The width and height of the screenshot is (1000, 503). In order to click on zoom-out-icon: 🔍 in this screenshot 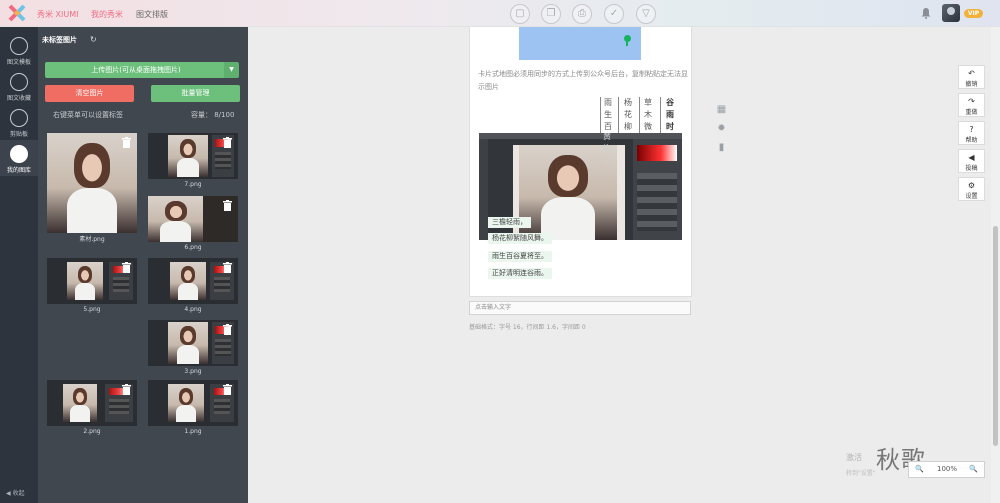, I will do `click(919, 469)`.